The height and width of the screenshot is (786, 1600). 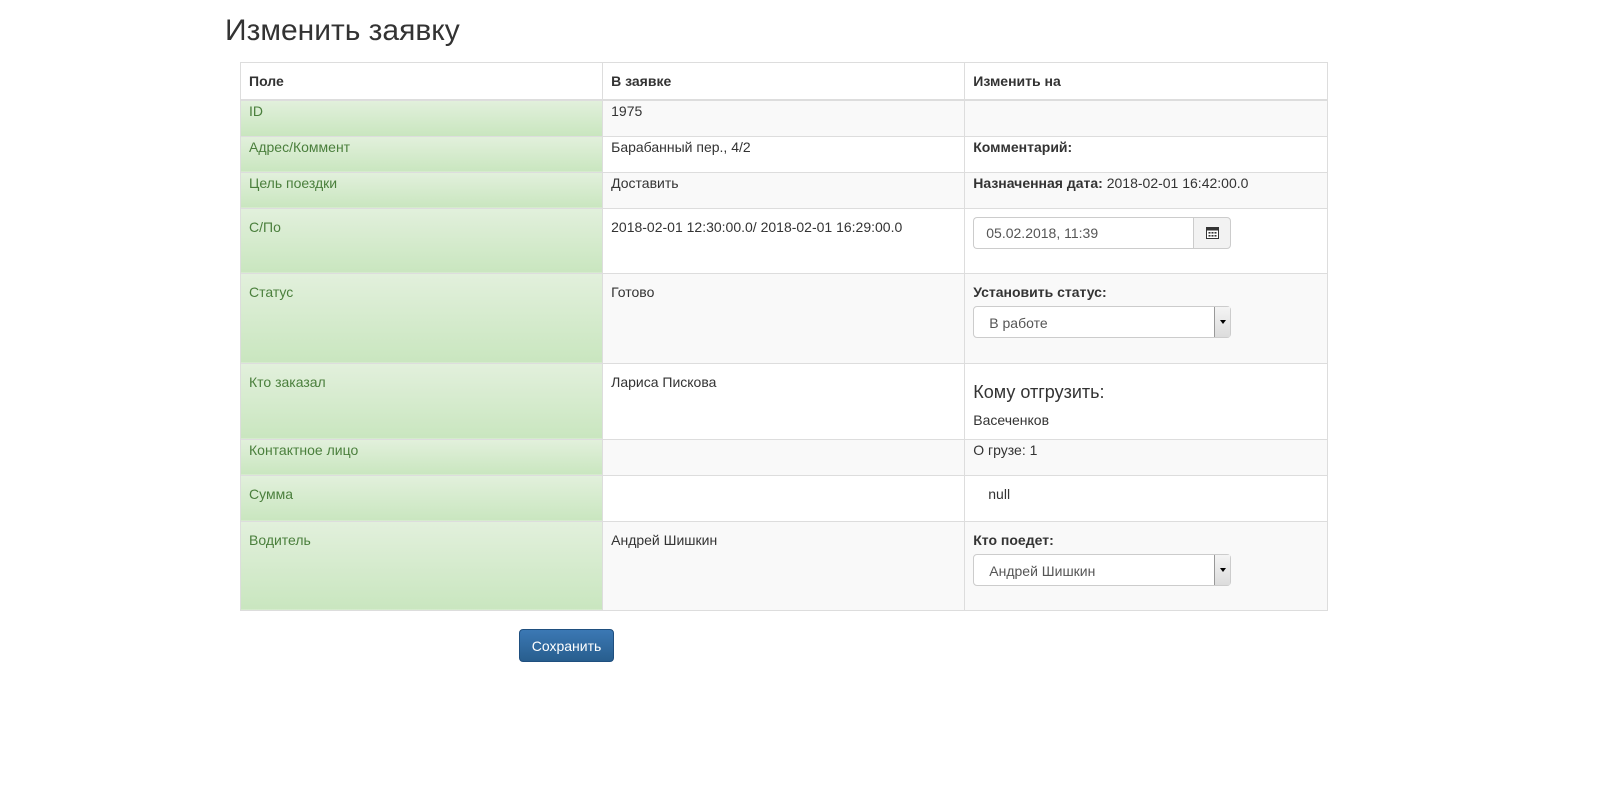 What do you see at coordinates (1102, 321) in the screenshot?
I see `status-select: В работе` at bounding box center [1102, 321].